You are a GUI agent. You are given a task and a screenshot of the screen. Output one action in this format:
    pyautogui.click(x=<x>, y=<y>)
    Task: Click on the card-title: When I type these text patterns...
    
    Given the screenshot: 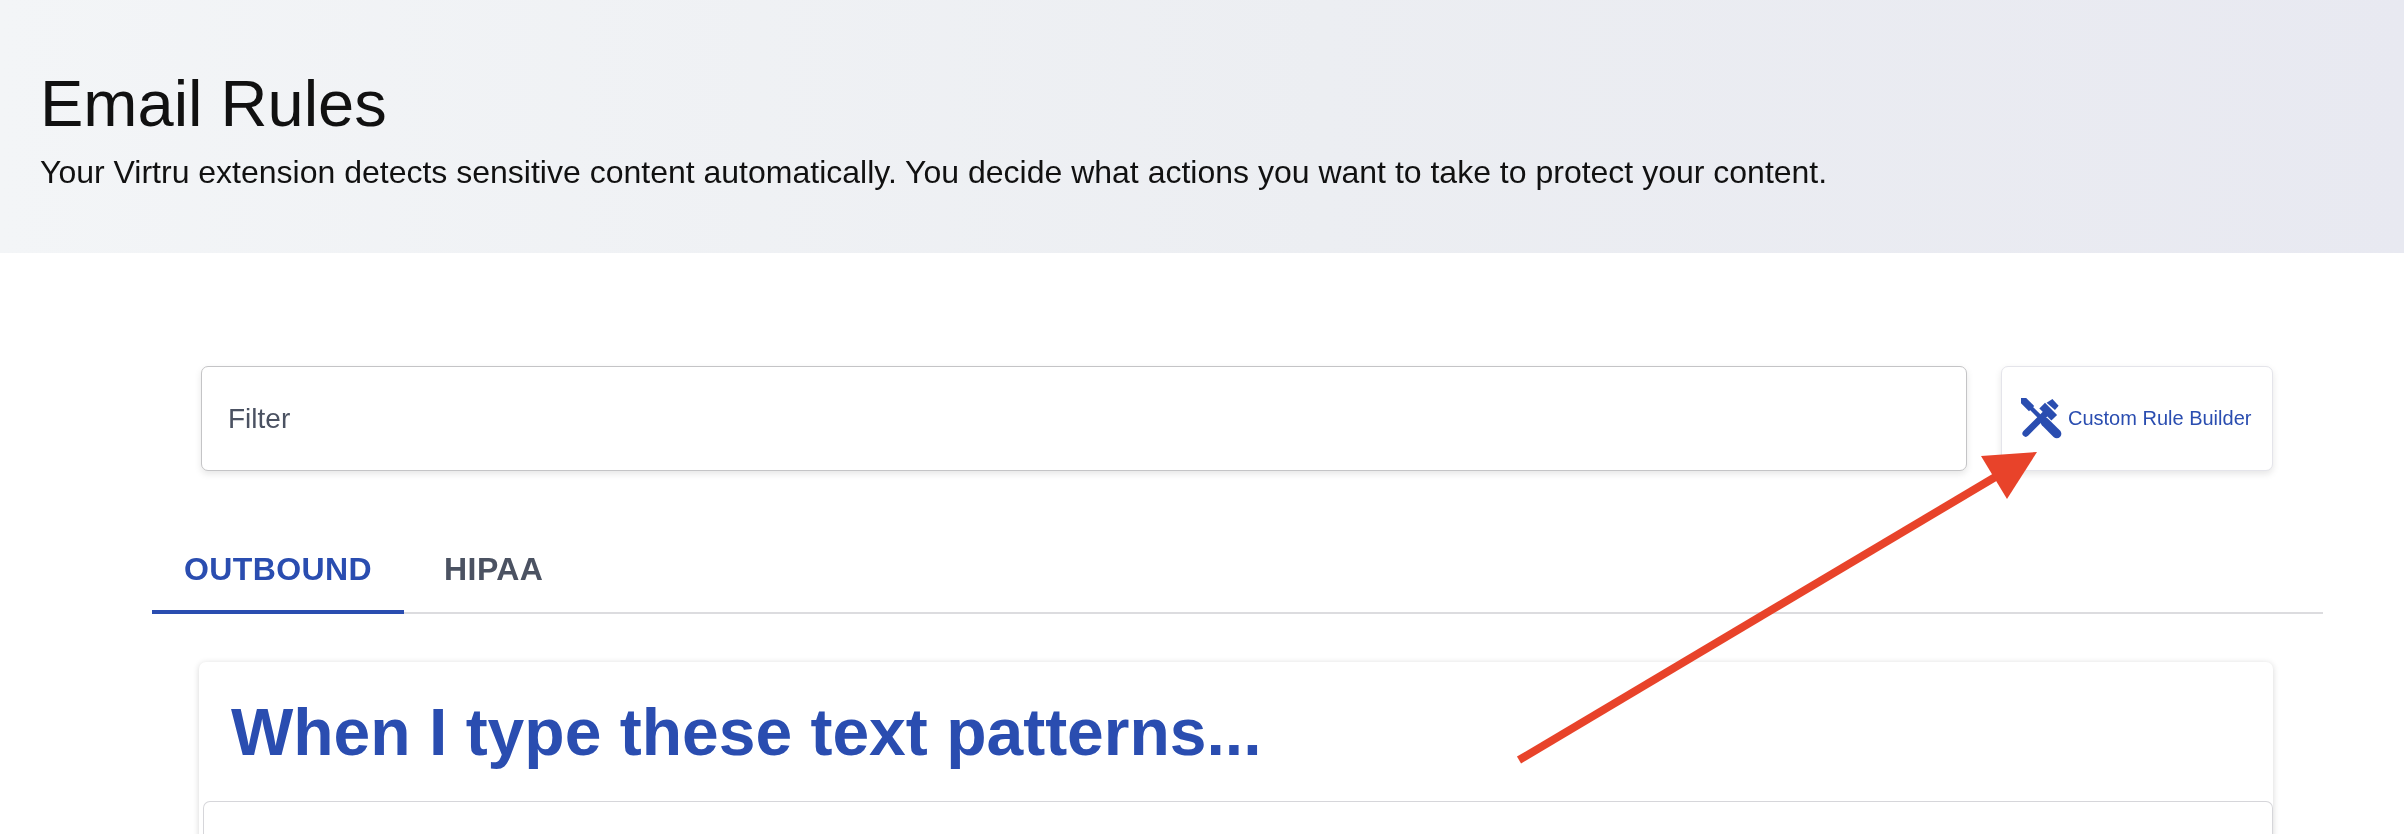 What is the action you would take?
    pyautogui.click(x=746, y=732)
    